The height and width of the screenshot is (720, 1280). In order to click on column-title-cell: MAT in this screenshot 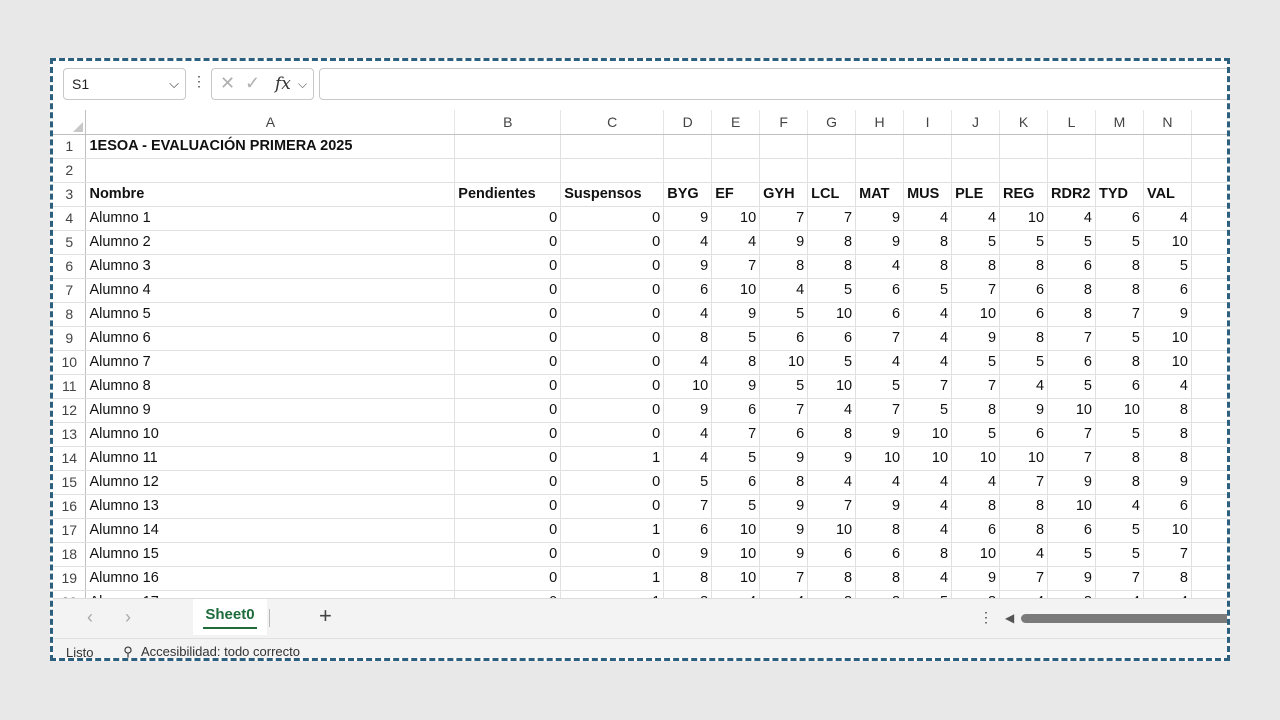, I will do `click(880, 194)`.